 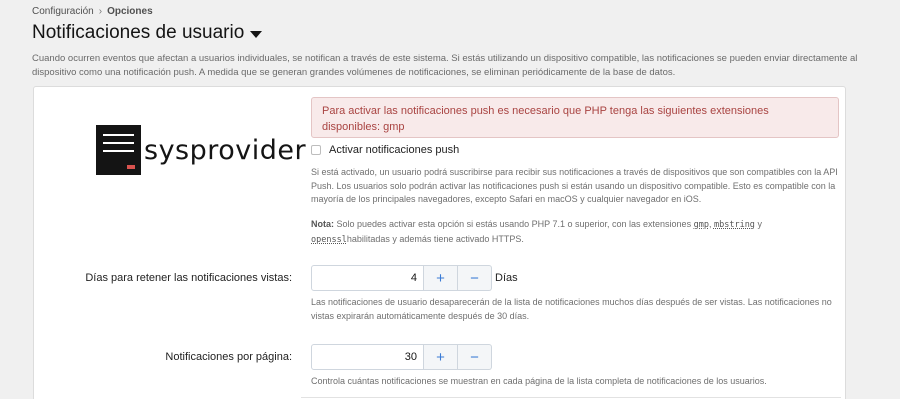 What do you see at coordinates (394, 150) in the screenshot?
I see `push-checkbox-label: Activar notificaciones push` at bounding box center [394, 150].